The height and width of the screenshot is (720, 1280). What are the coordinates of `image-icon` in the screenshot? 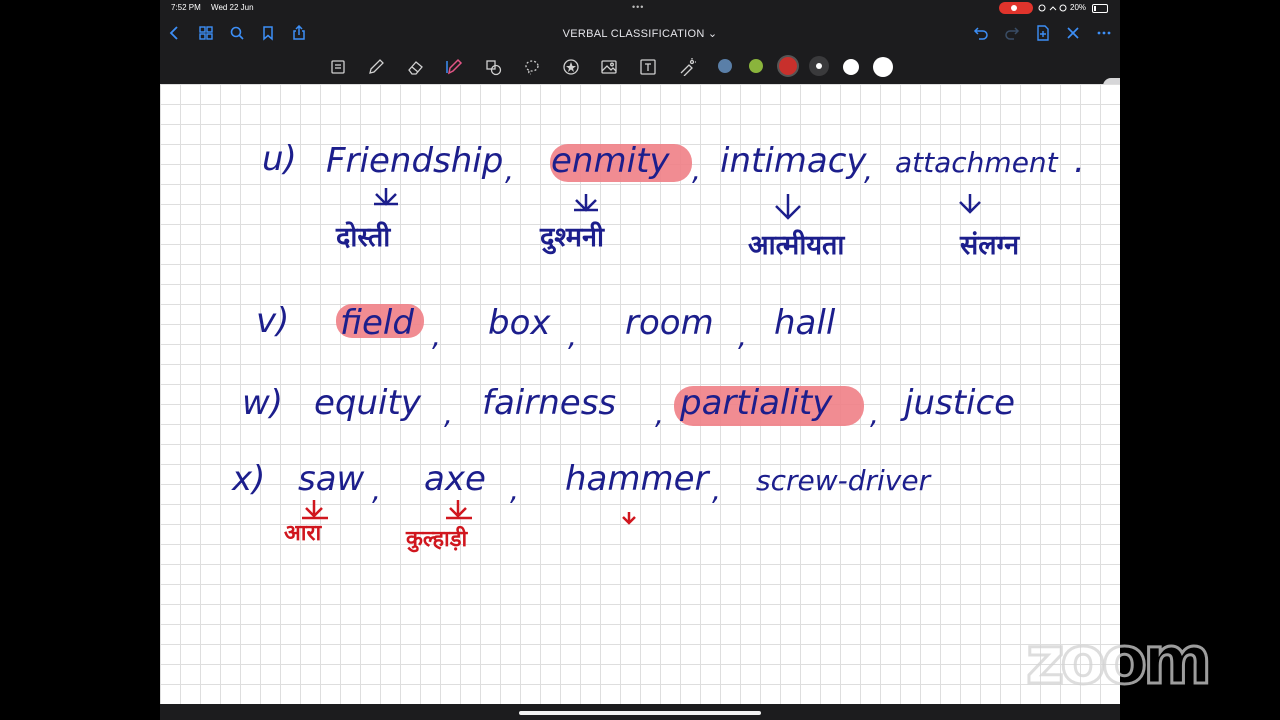 It's located at (609, 67).